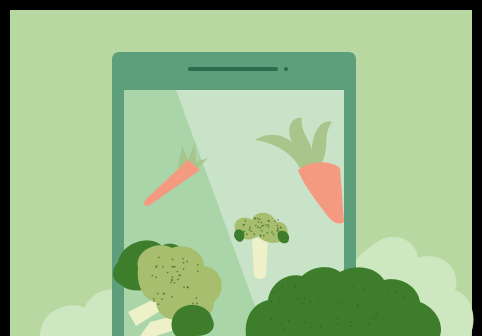 The height and width of the screenshot is (336, 482). Describe the element at coordinates (286, 69) in the screenshot. I see `phone-camera` at that location.